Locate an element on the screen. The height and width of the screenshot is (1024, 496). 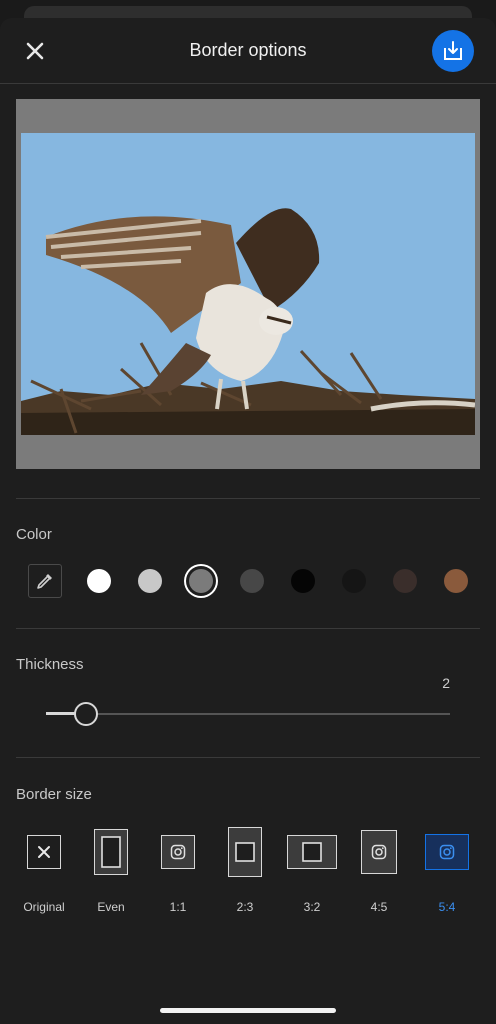
border-size-section-label: Border size is located at coordinates (54, 794).